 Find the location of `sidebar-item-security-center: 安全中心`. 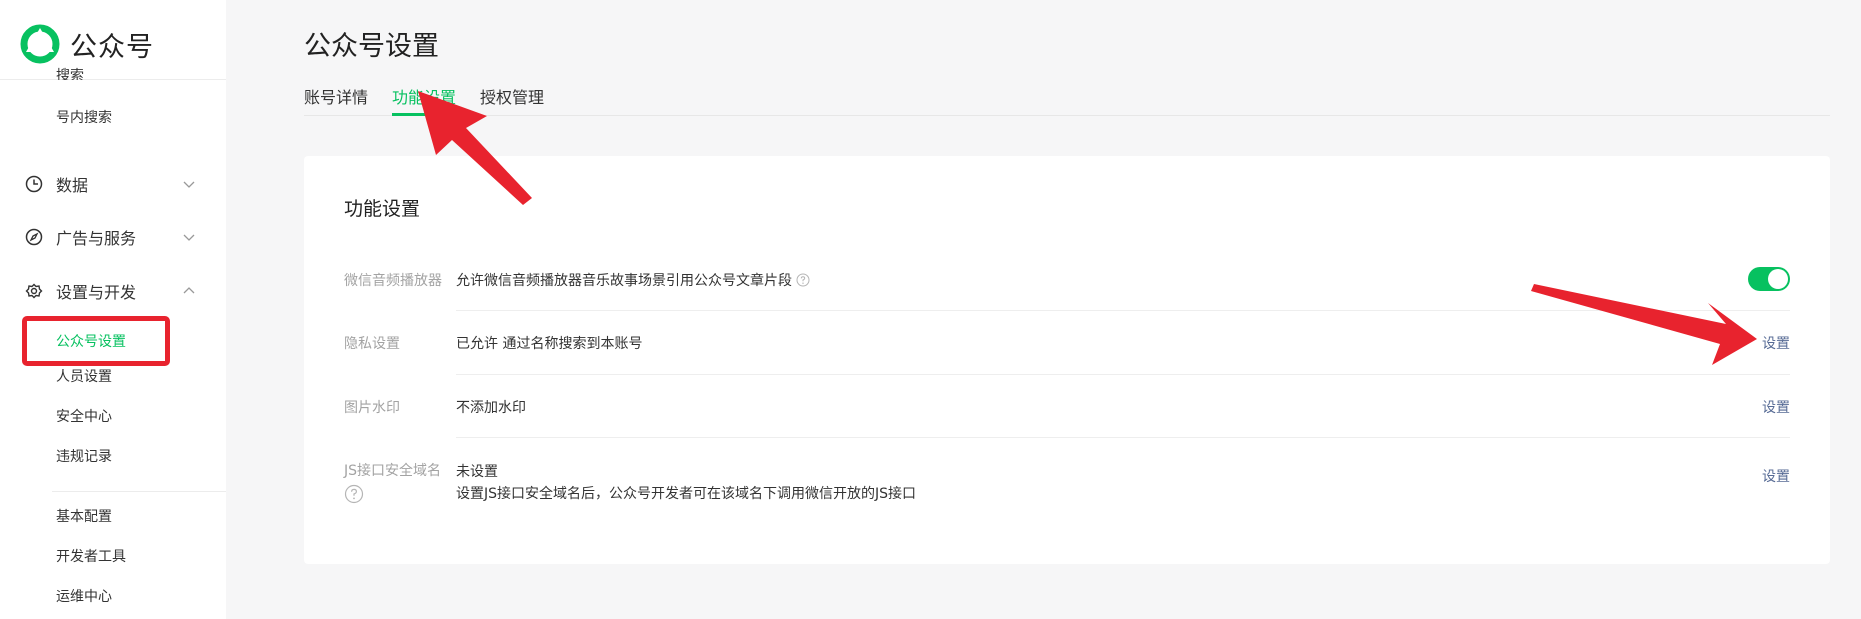

sidebar-item-security-center: 安全中心 is located at coordinates (84, 417).